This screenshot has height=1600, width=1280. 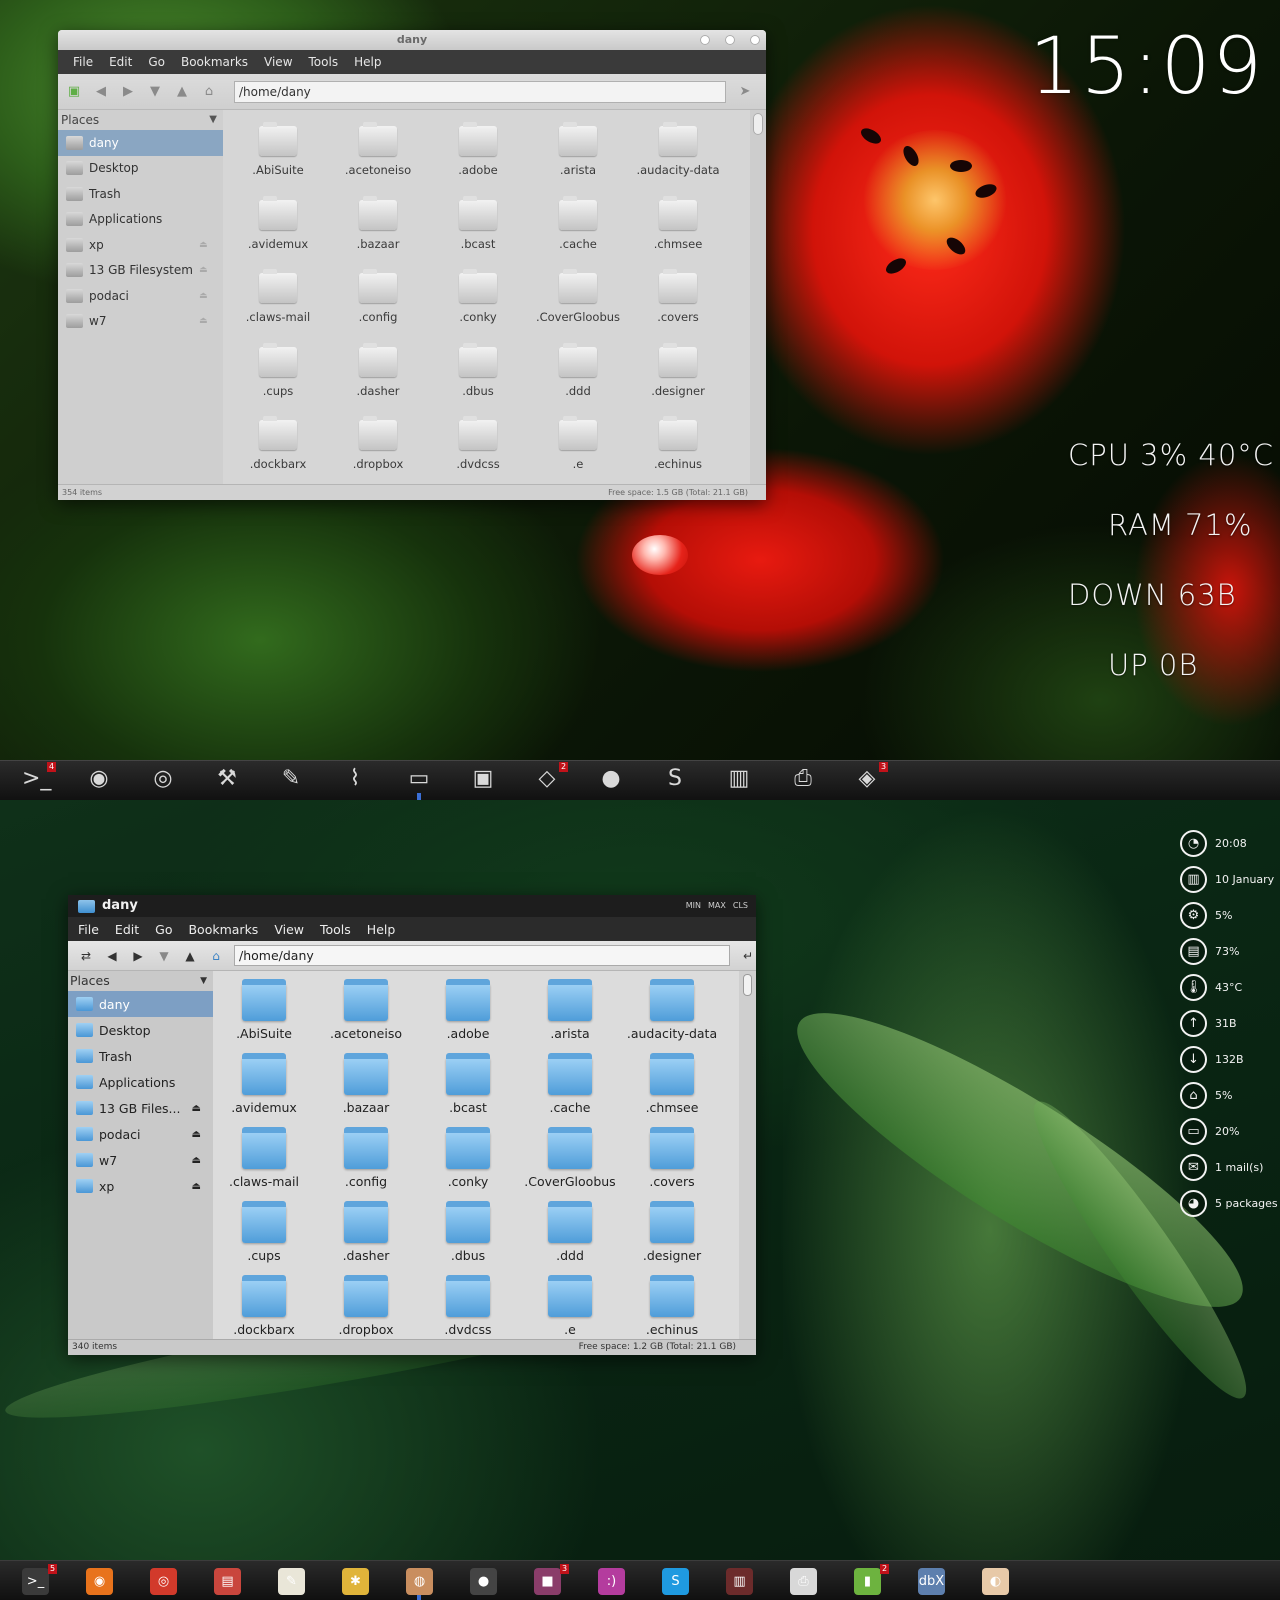 What do you see at coordinates (355, 1581) in the screenshot?
I see `paint-icon: ✱` at bounding box center [355, 1581].